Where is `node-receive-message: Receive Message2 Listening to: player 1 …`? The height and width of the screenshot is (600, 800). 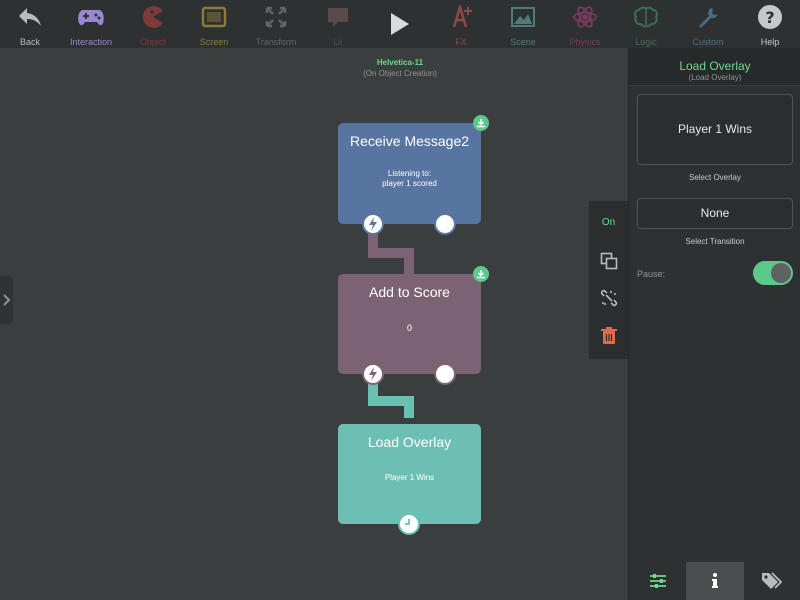 node-receive-message: Receive Message2 Listening to: player 1 … is located at coordinates (413, 175).